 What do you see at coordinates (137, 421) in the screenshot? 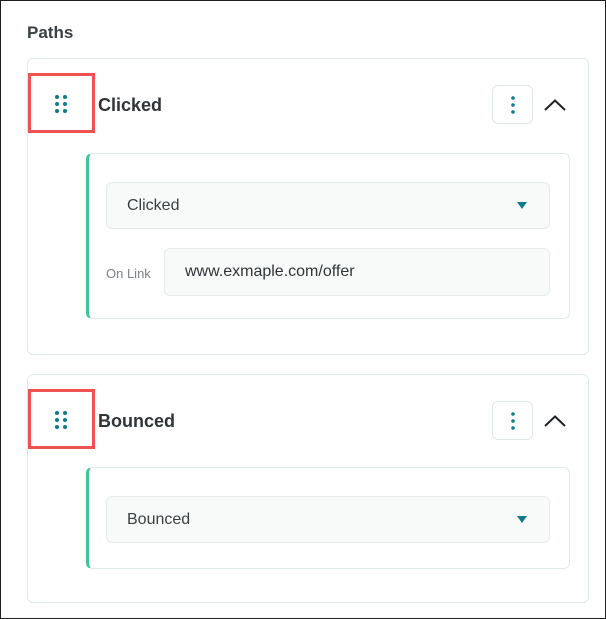
I see `path-title: Bounced` at bounding box center [137, 421].